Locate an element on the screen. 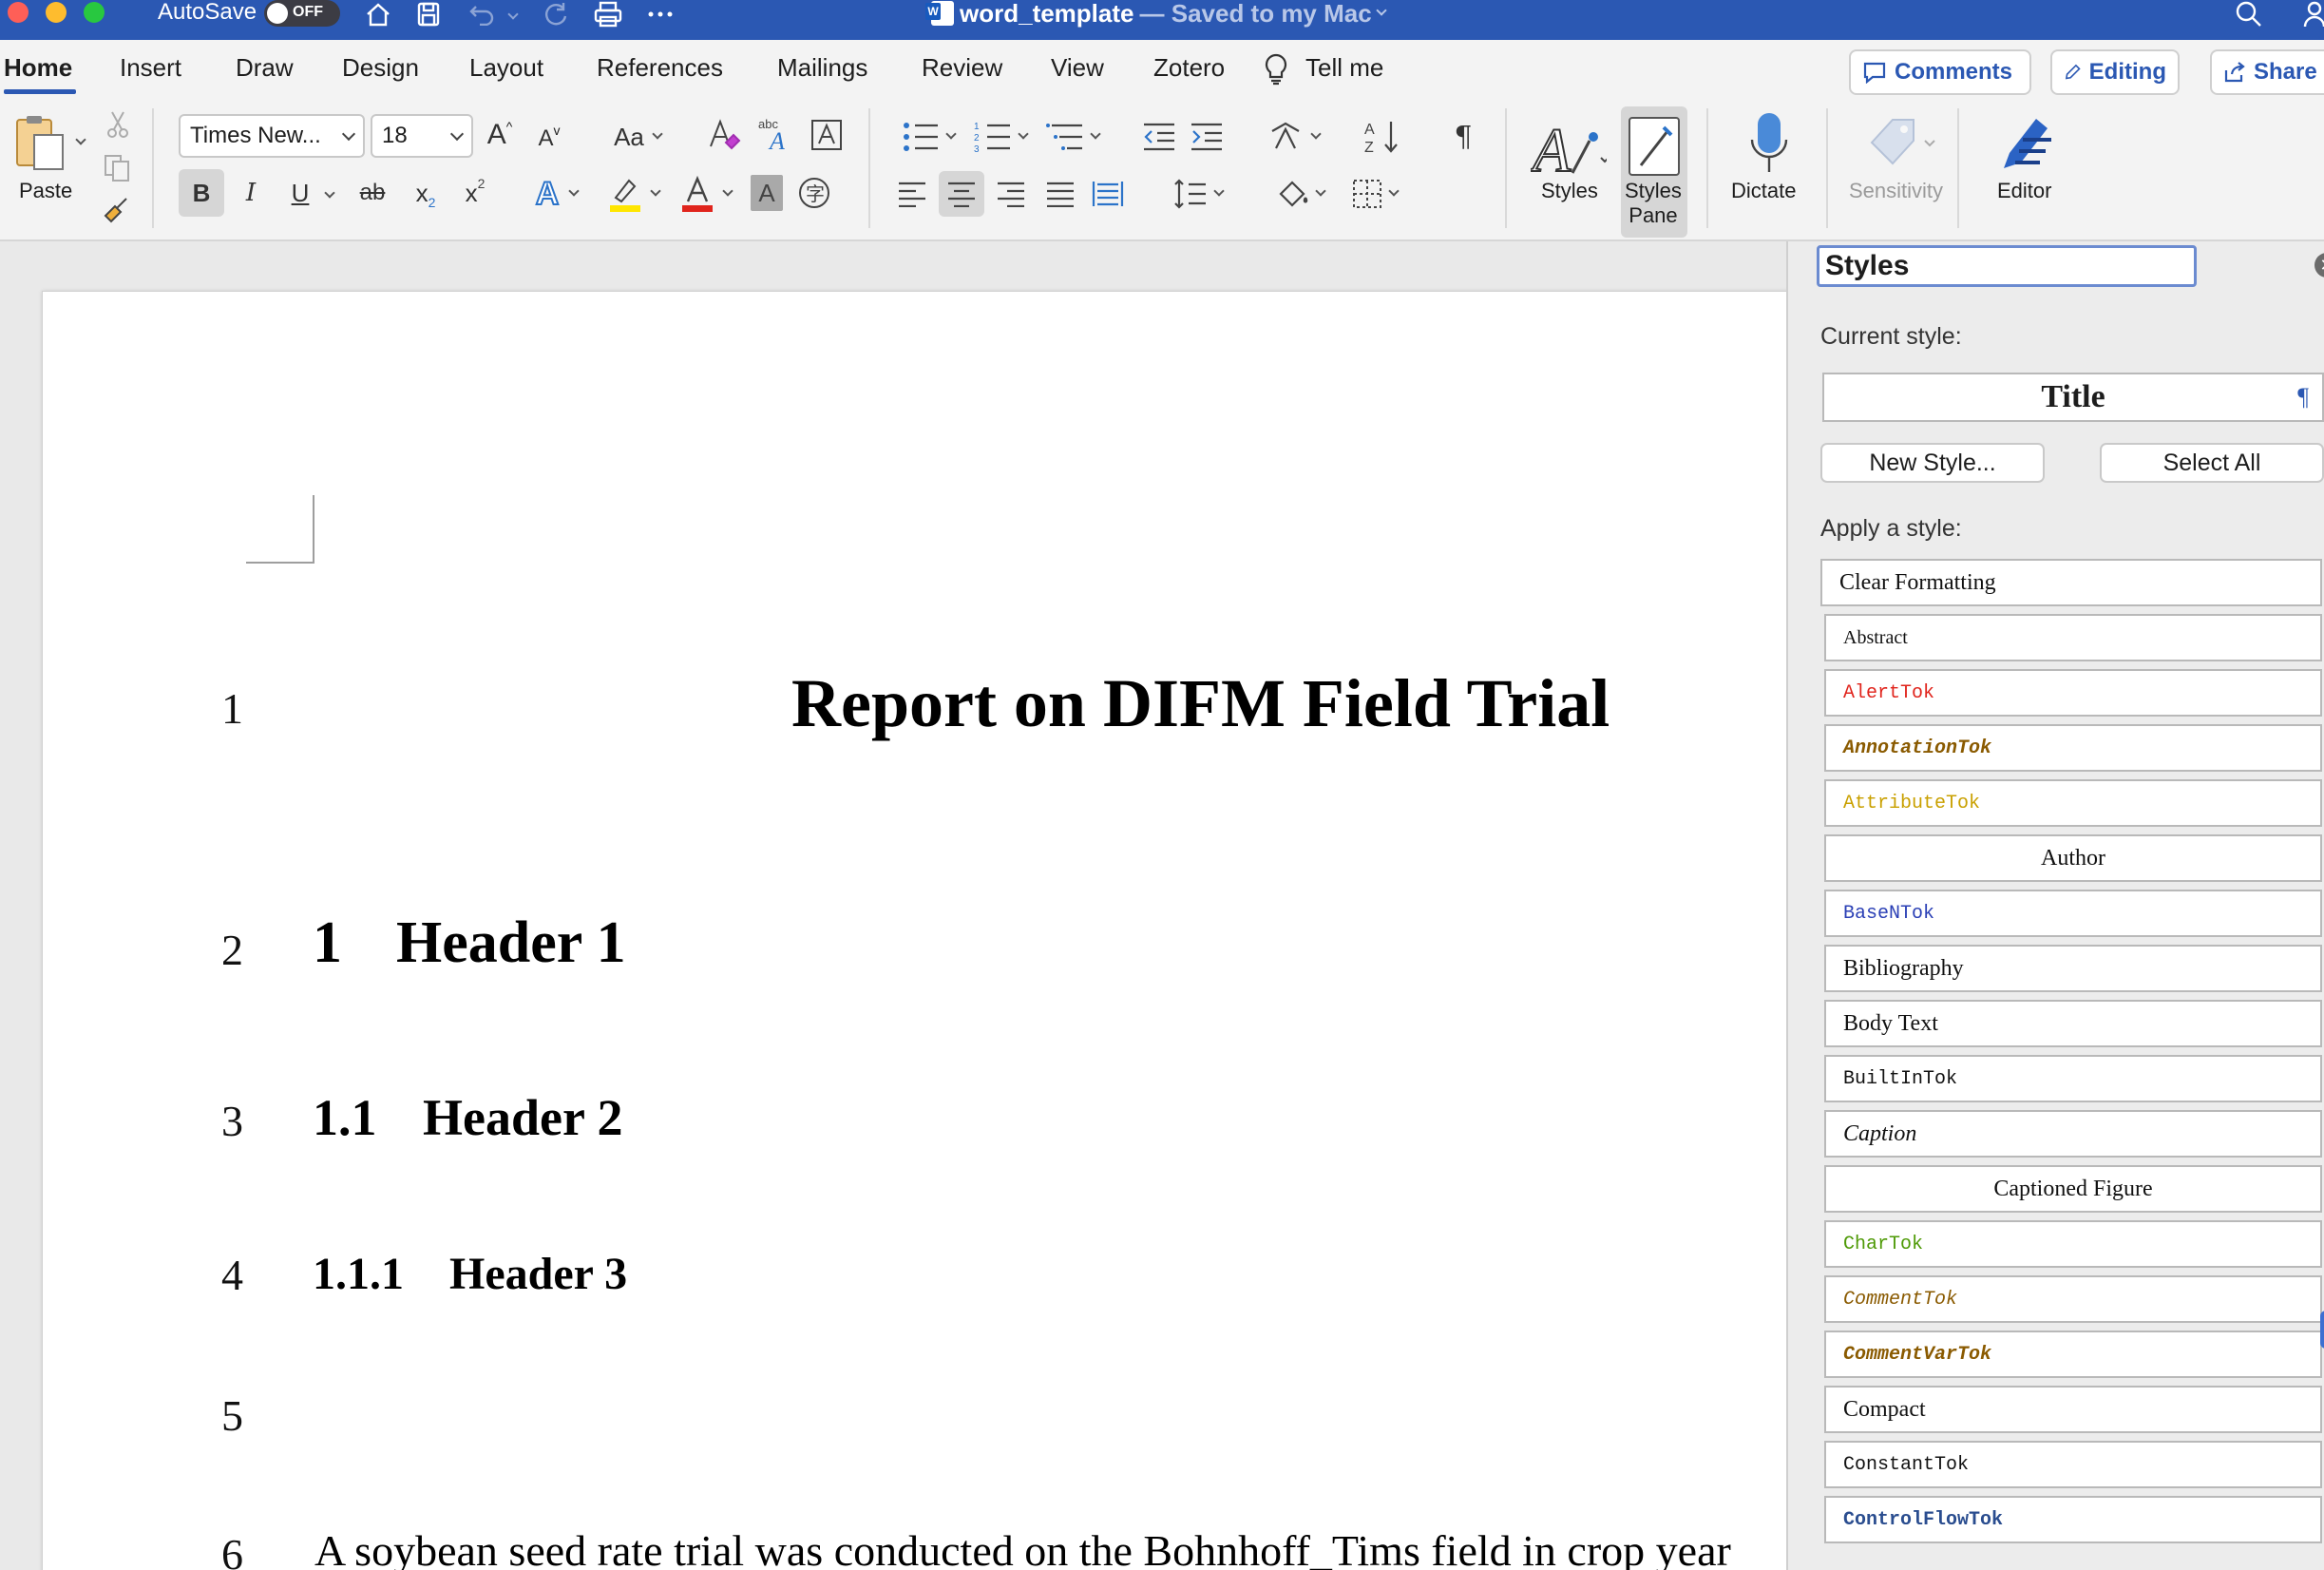  shading-button is located at coordinates (1300, 194).